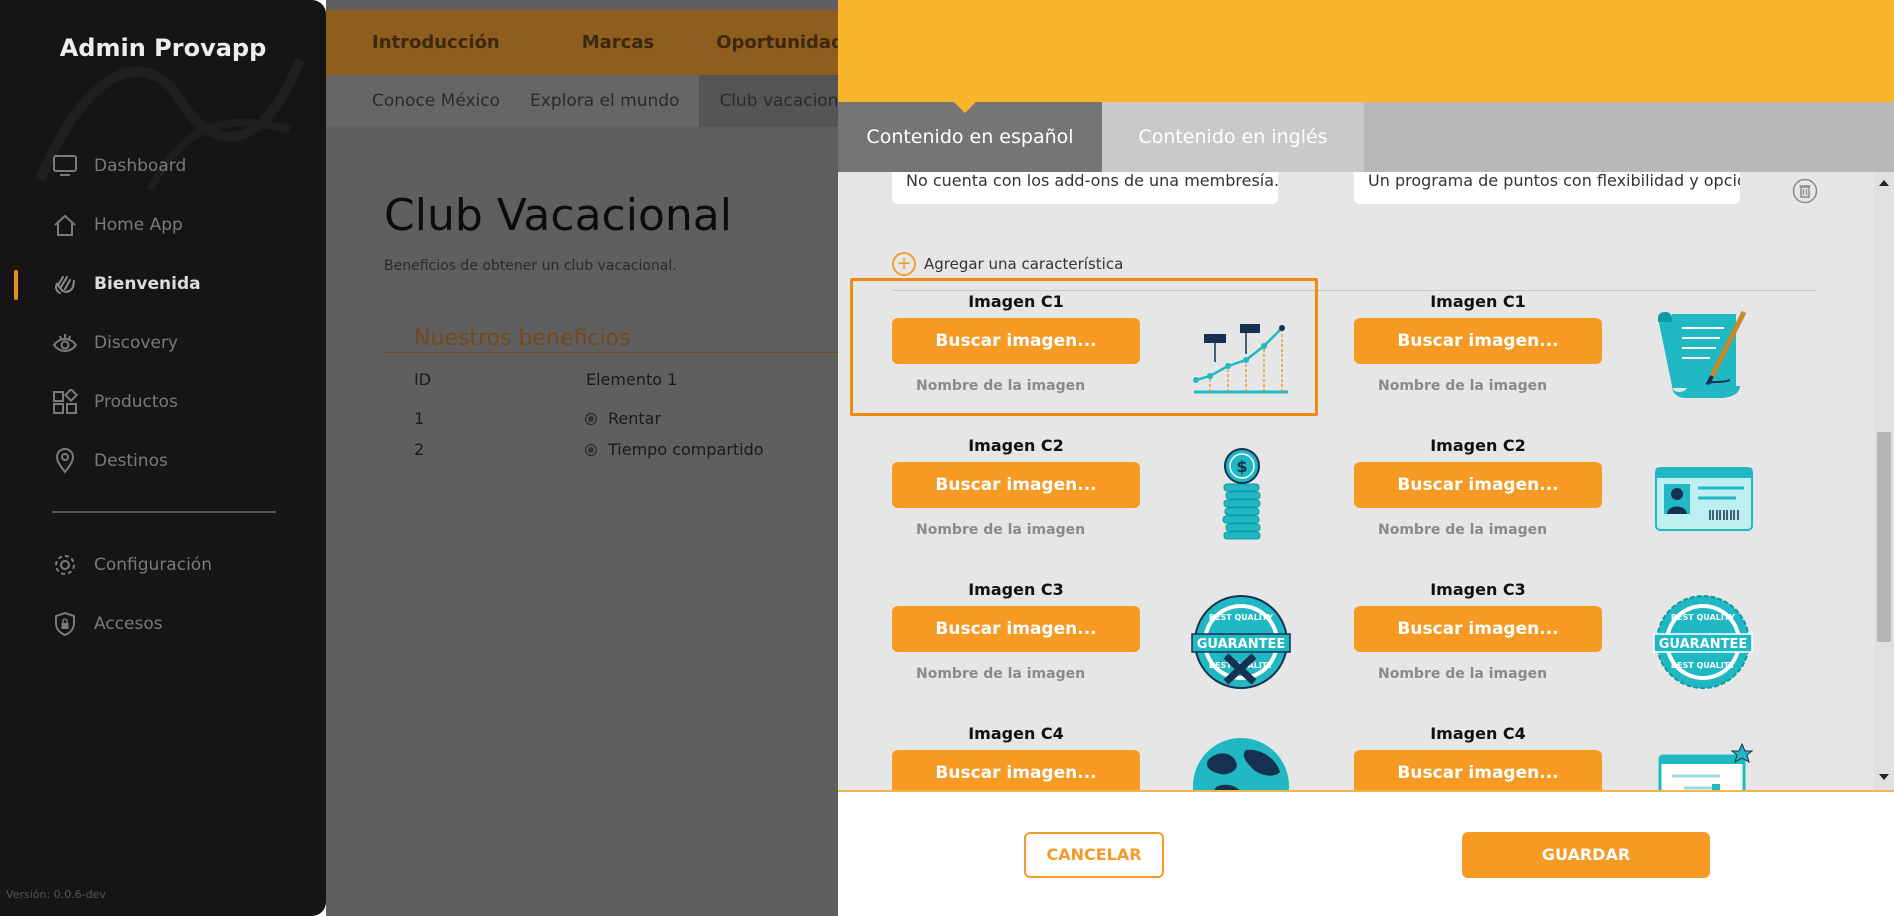 This screenshot has width=1894, height=916. I want to click on tab-english: Contenido en inglés, so click(1233, 137).